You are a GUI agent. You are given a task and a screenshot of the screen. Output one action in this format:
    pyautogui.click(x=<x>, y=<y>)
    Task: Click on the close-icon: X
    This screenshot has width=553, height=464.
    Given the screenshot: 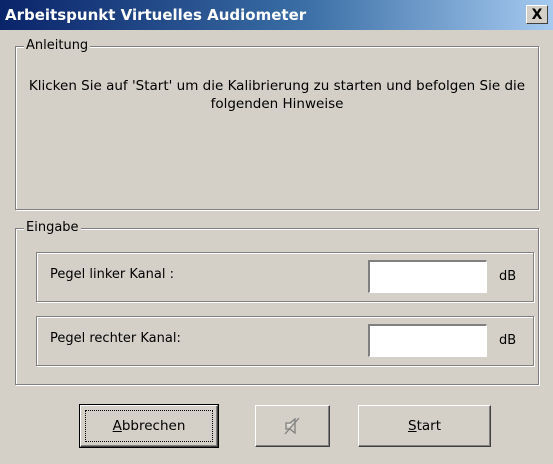 What is the action you would take?
    pyautogui.click(x=537, y=14)
    